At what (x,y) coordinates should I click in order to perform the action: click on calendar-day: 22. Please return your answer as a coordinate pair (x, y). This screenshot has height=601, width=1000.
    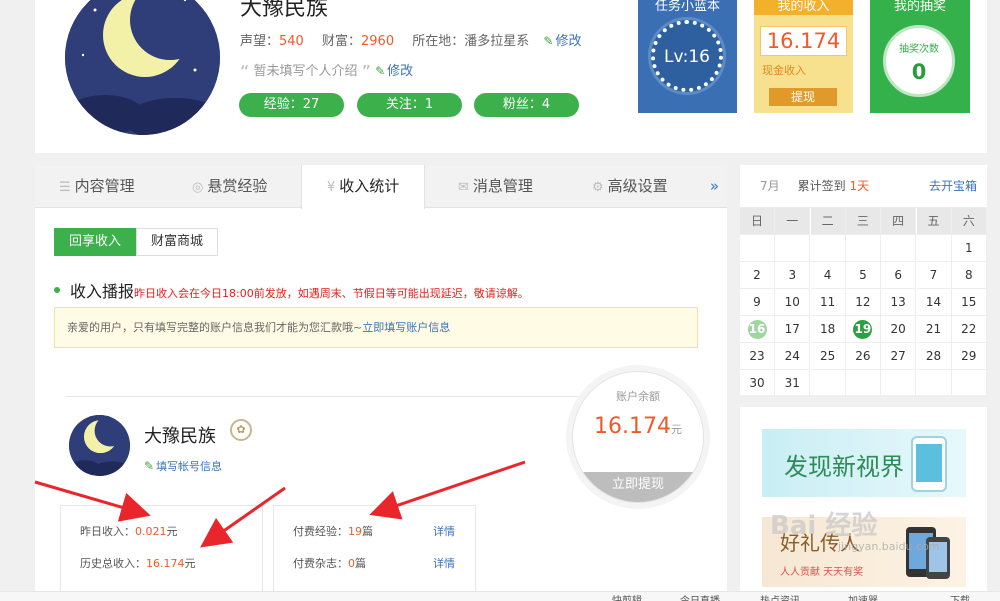
    Looking at the image, I should click on (969, 329).